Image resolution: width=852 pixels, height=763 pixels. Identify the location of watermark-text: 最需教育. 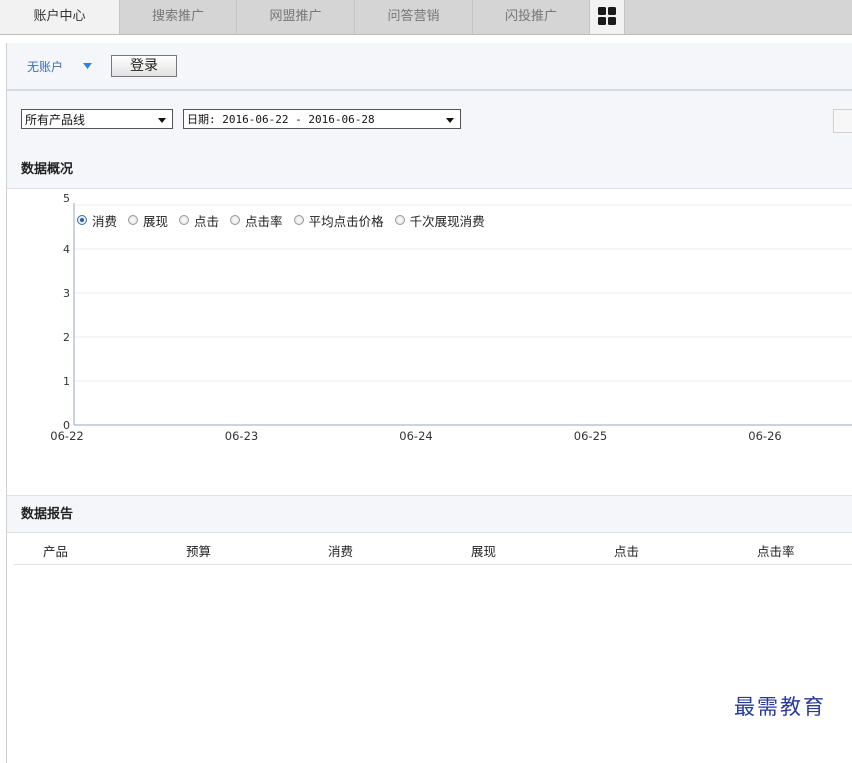
(780, 707).